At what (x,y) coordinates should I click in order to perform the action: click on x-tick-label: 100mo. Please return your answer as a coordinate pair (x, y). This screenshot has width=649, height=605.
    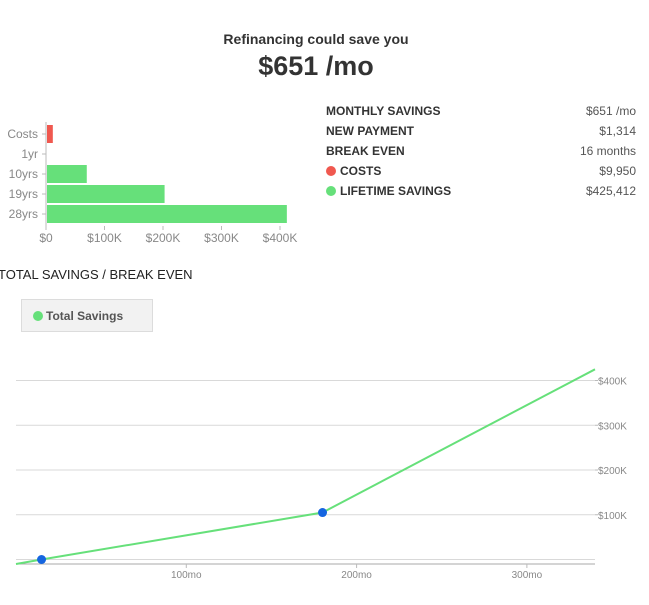
    Looking at the image, I should click on (186, 575).